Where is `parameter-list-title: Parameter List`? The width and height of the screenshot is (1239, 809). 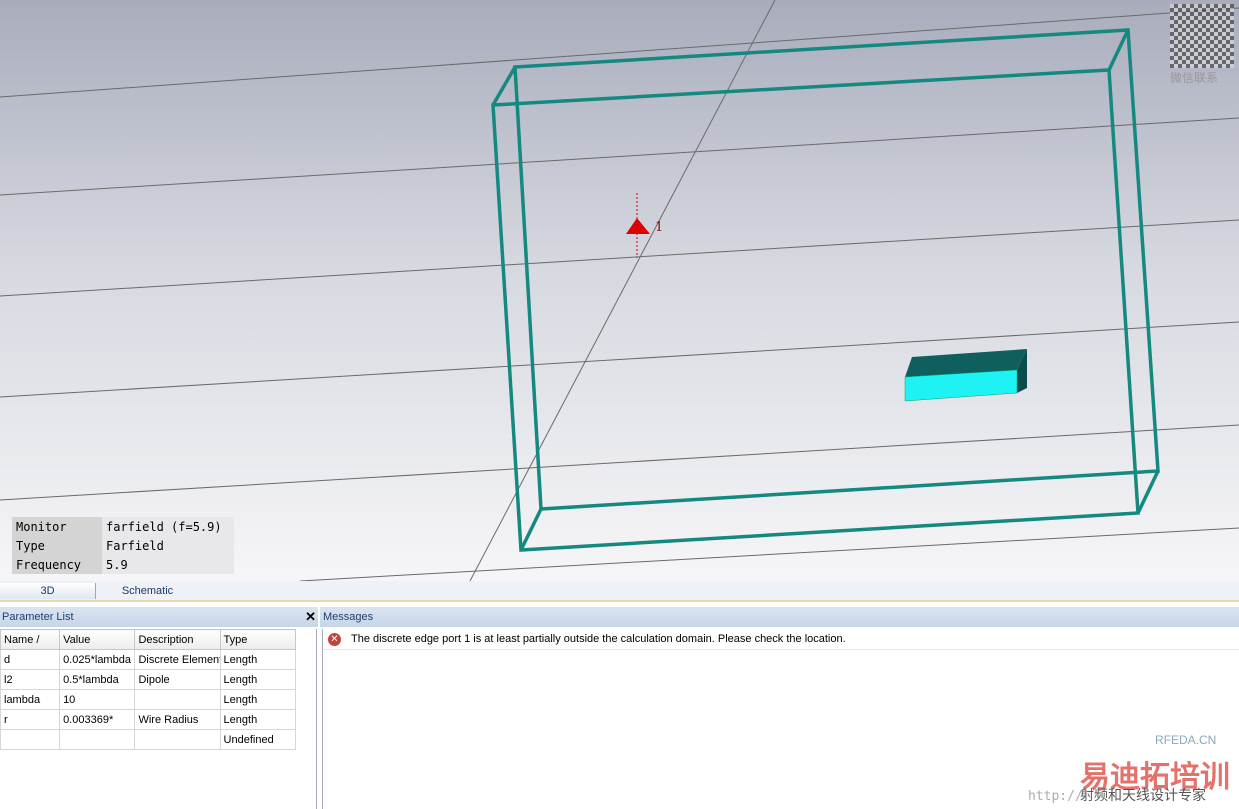
parameter-list-title: Parameter List is located at coordinates (38, 617).